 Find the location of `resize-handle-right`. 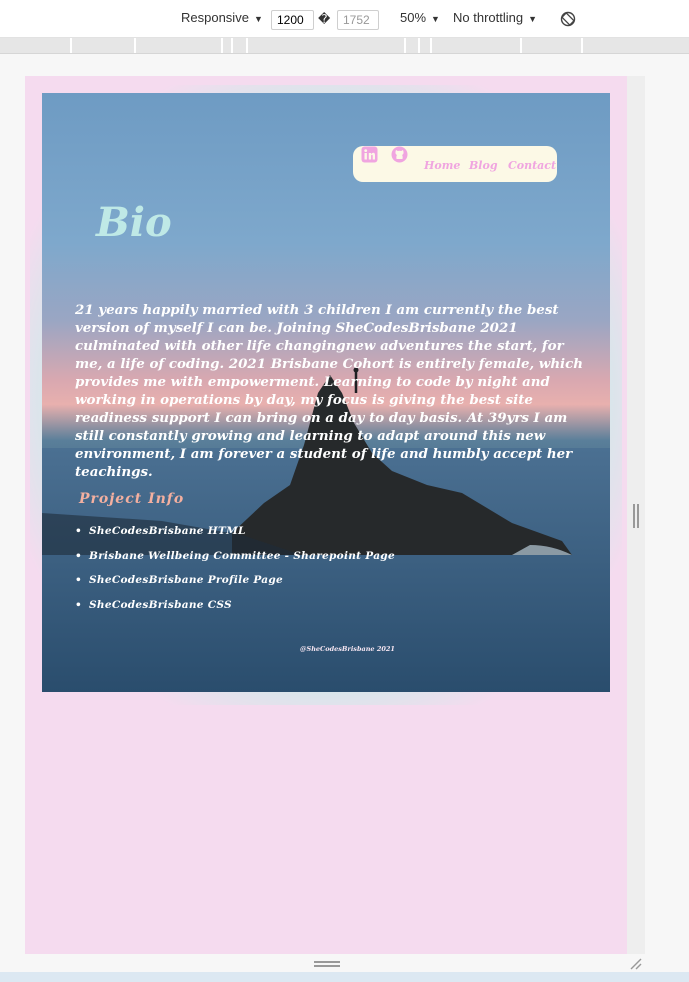

resize-handle-right is located at coordinates (636, 516).